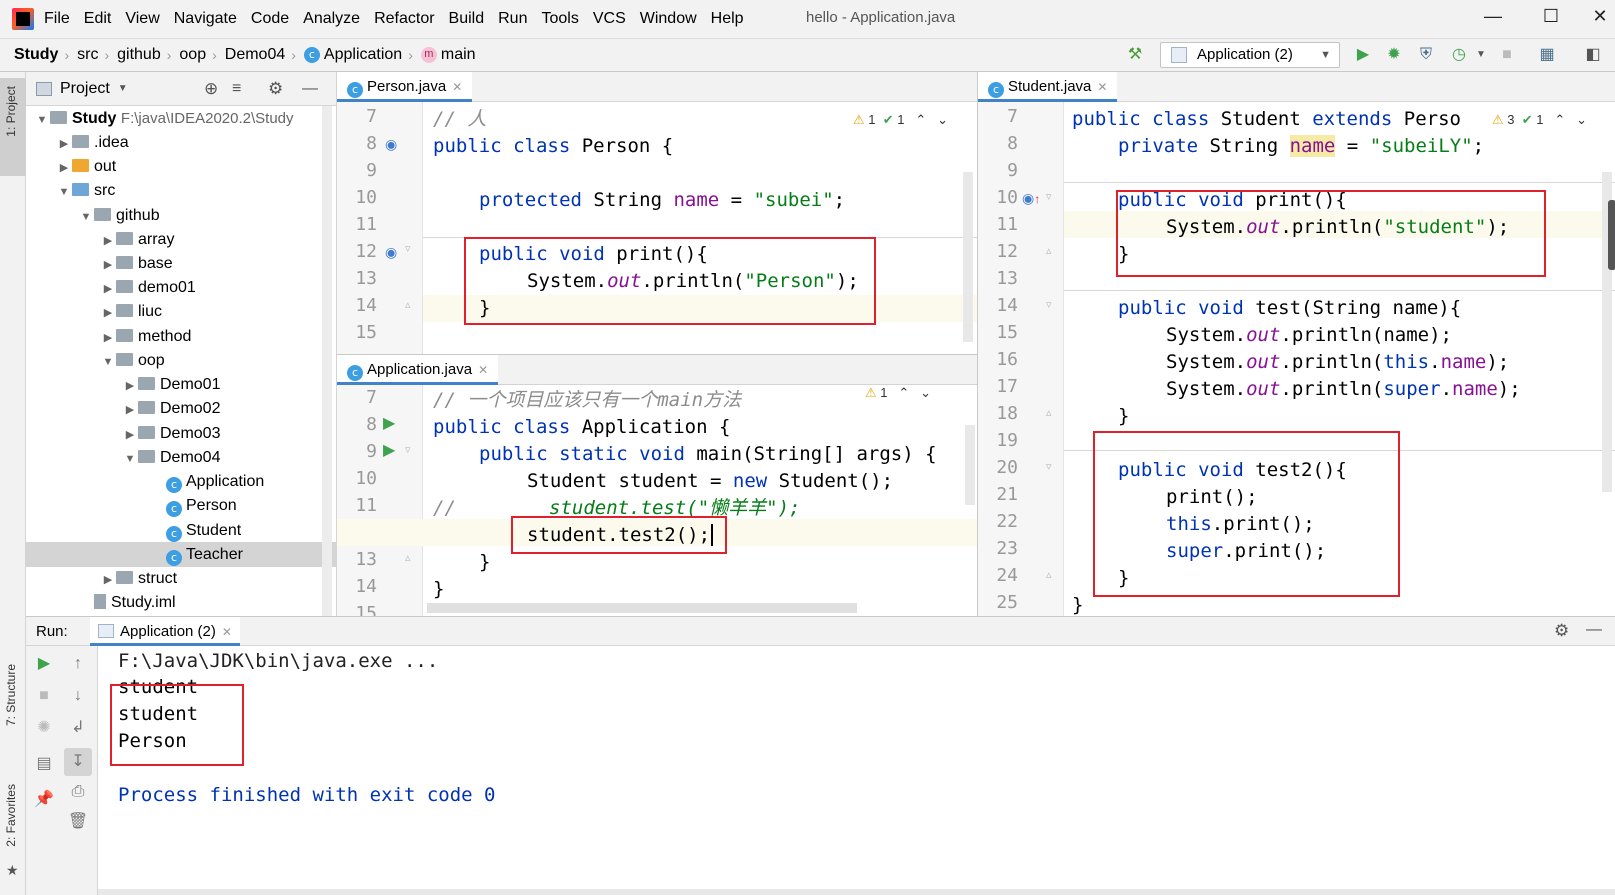 This screenshot has width=1615, height=895. What do you see at coordinates (44, 664) in the screenshot?
I see `rerun-icon: ▶` at bounding box center [44, 664].